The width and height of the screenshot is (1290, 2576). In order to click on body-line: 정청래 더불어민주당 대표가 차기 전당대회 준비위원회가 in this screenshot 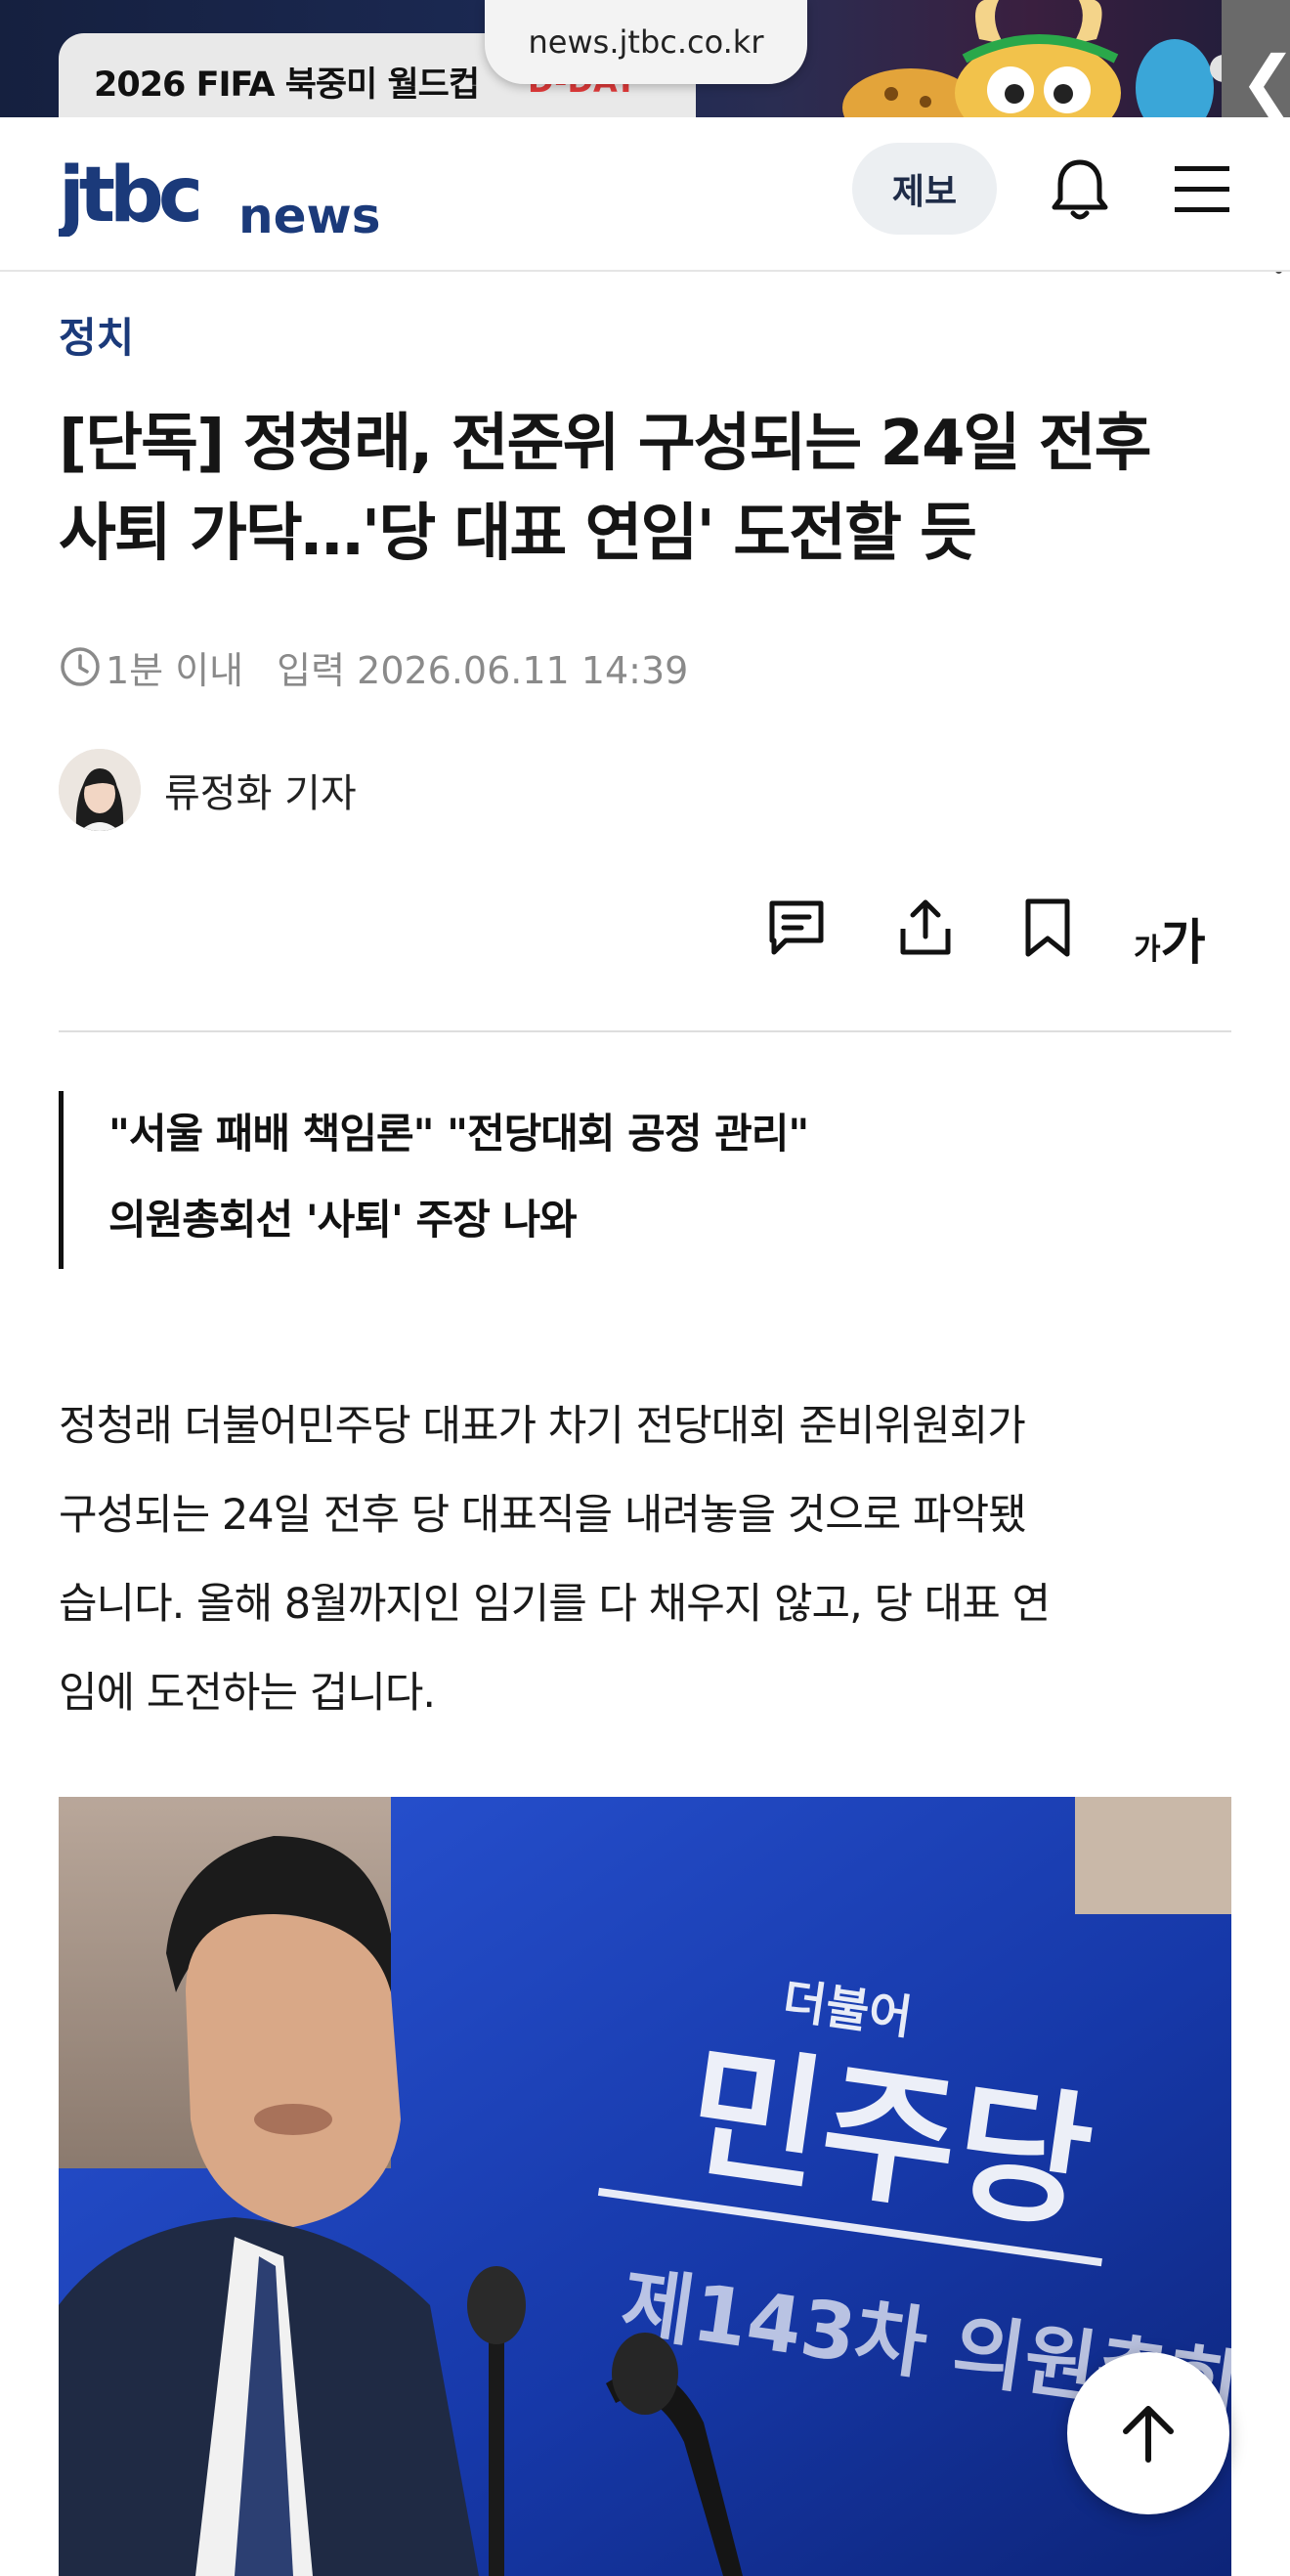, I will do `click(542, 1426)`.